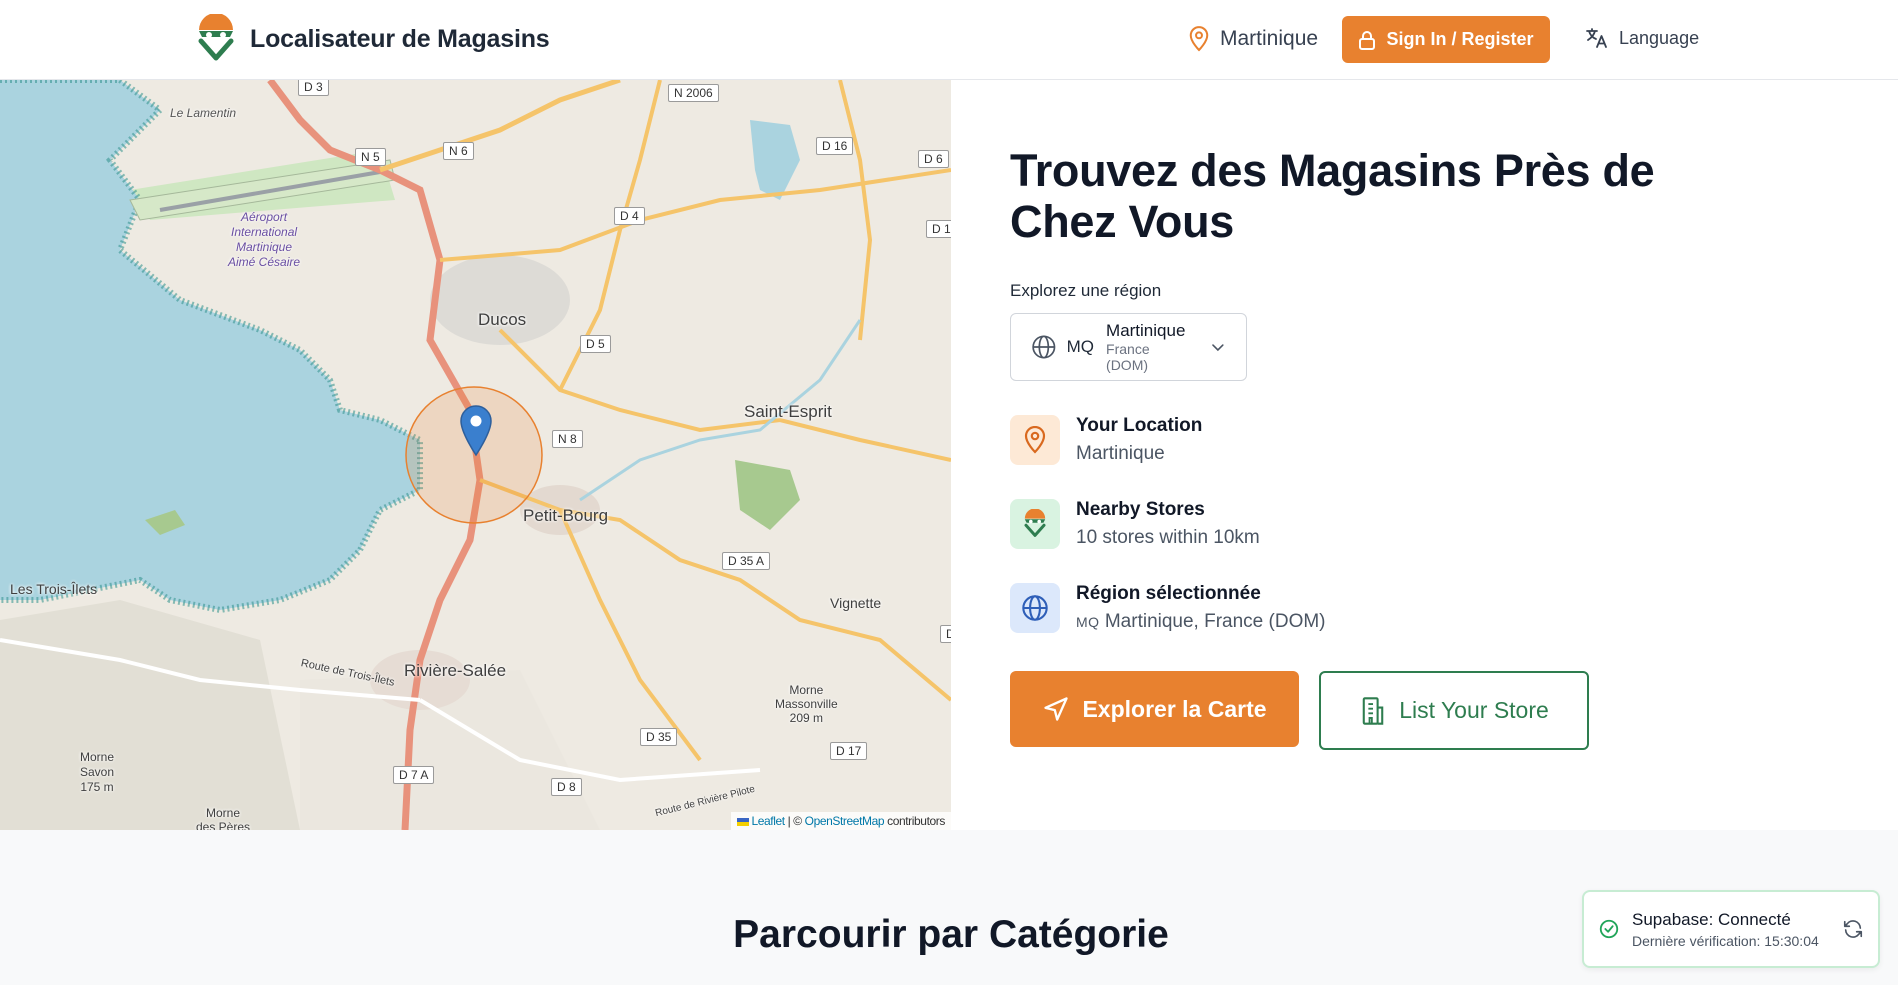 The width and height of the screenshot is (1898, 985). I want to click on region-select: MQ Martinique France (DOM), so click(1128, 347).